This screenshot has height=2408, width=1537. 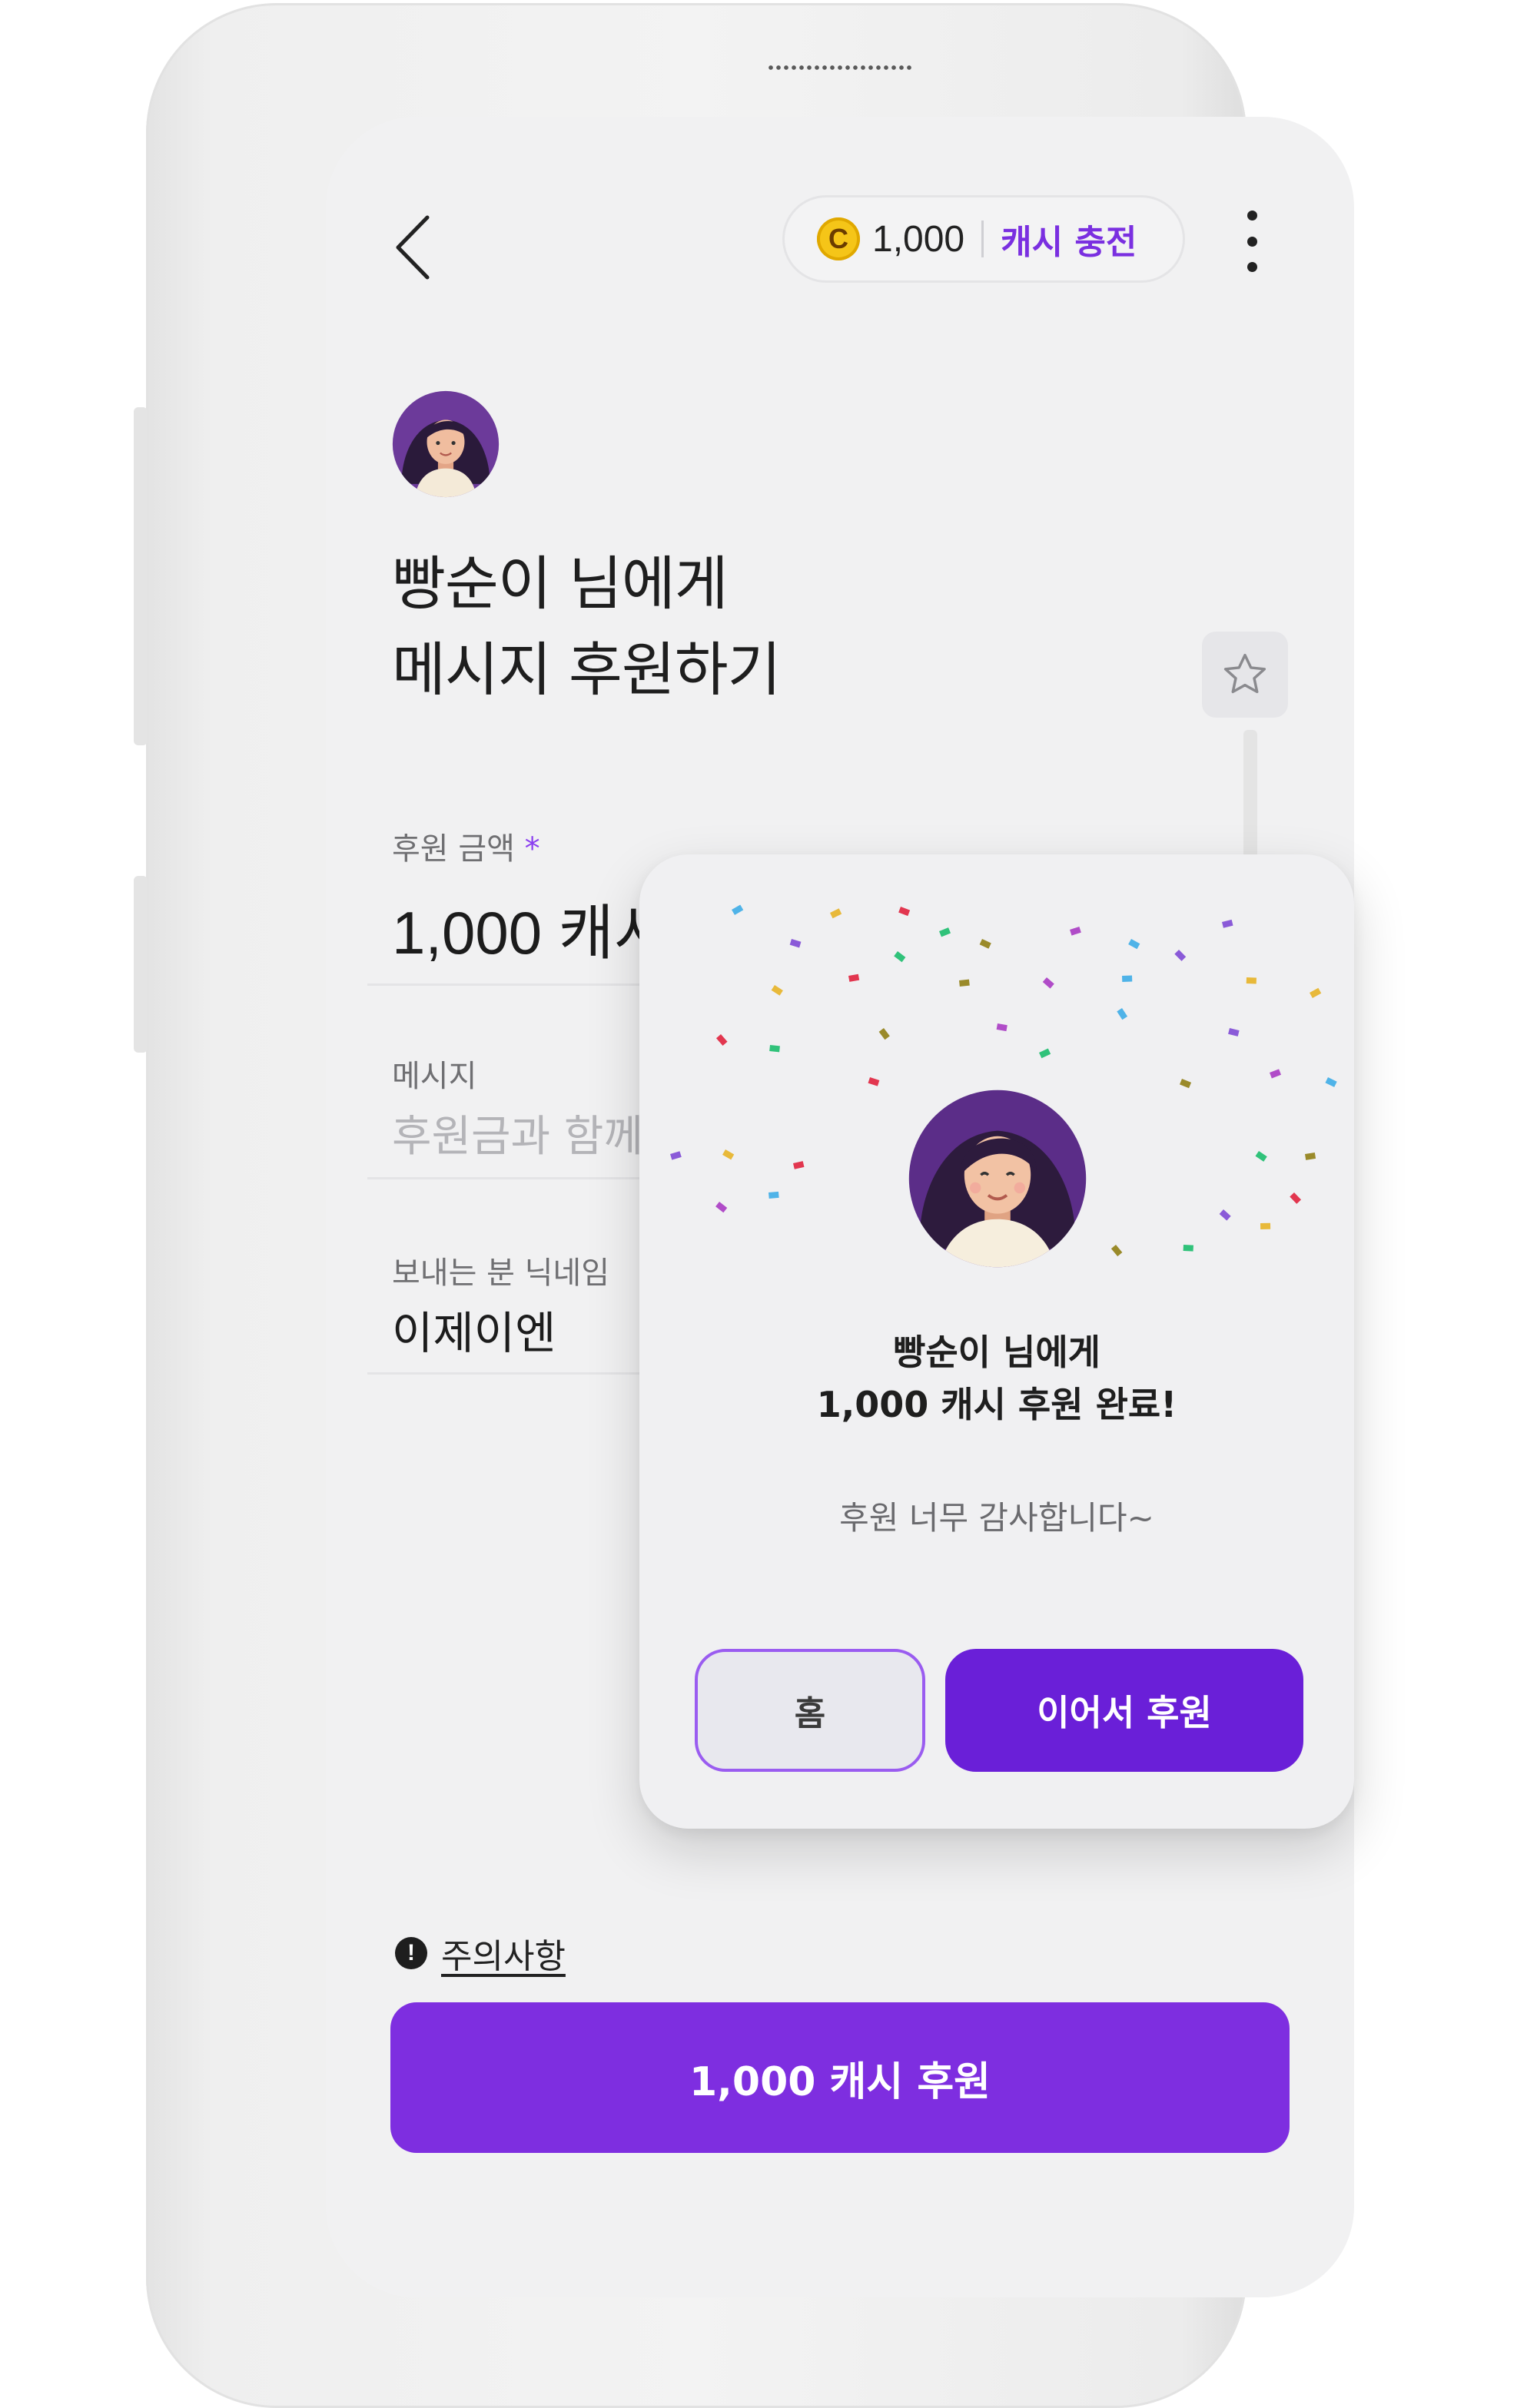 What do you see at coordinates (587, 670) in the screenshot?
I see `title-line-2: 메시지 후원하기` at bounding box center [587, 670].